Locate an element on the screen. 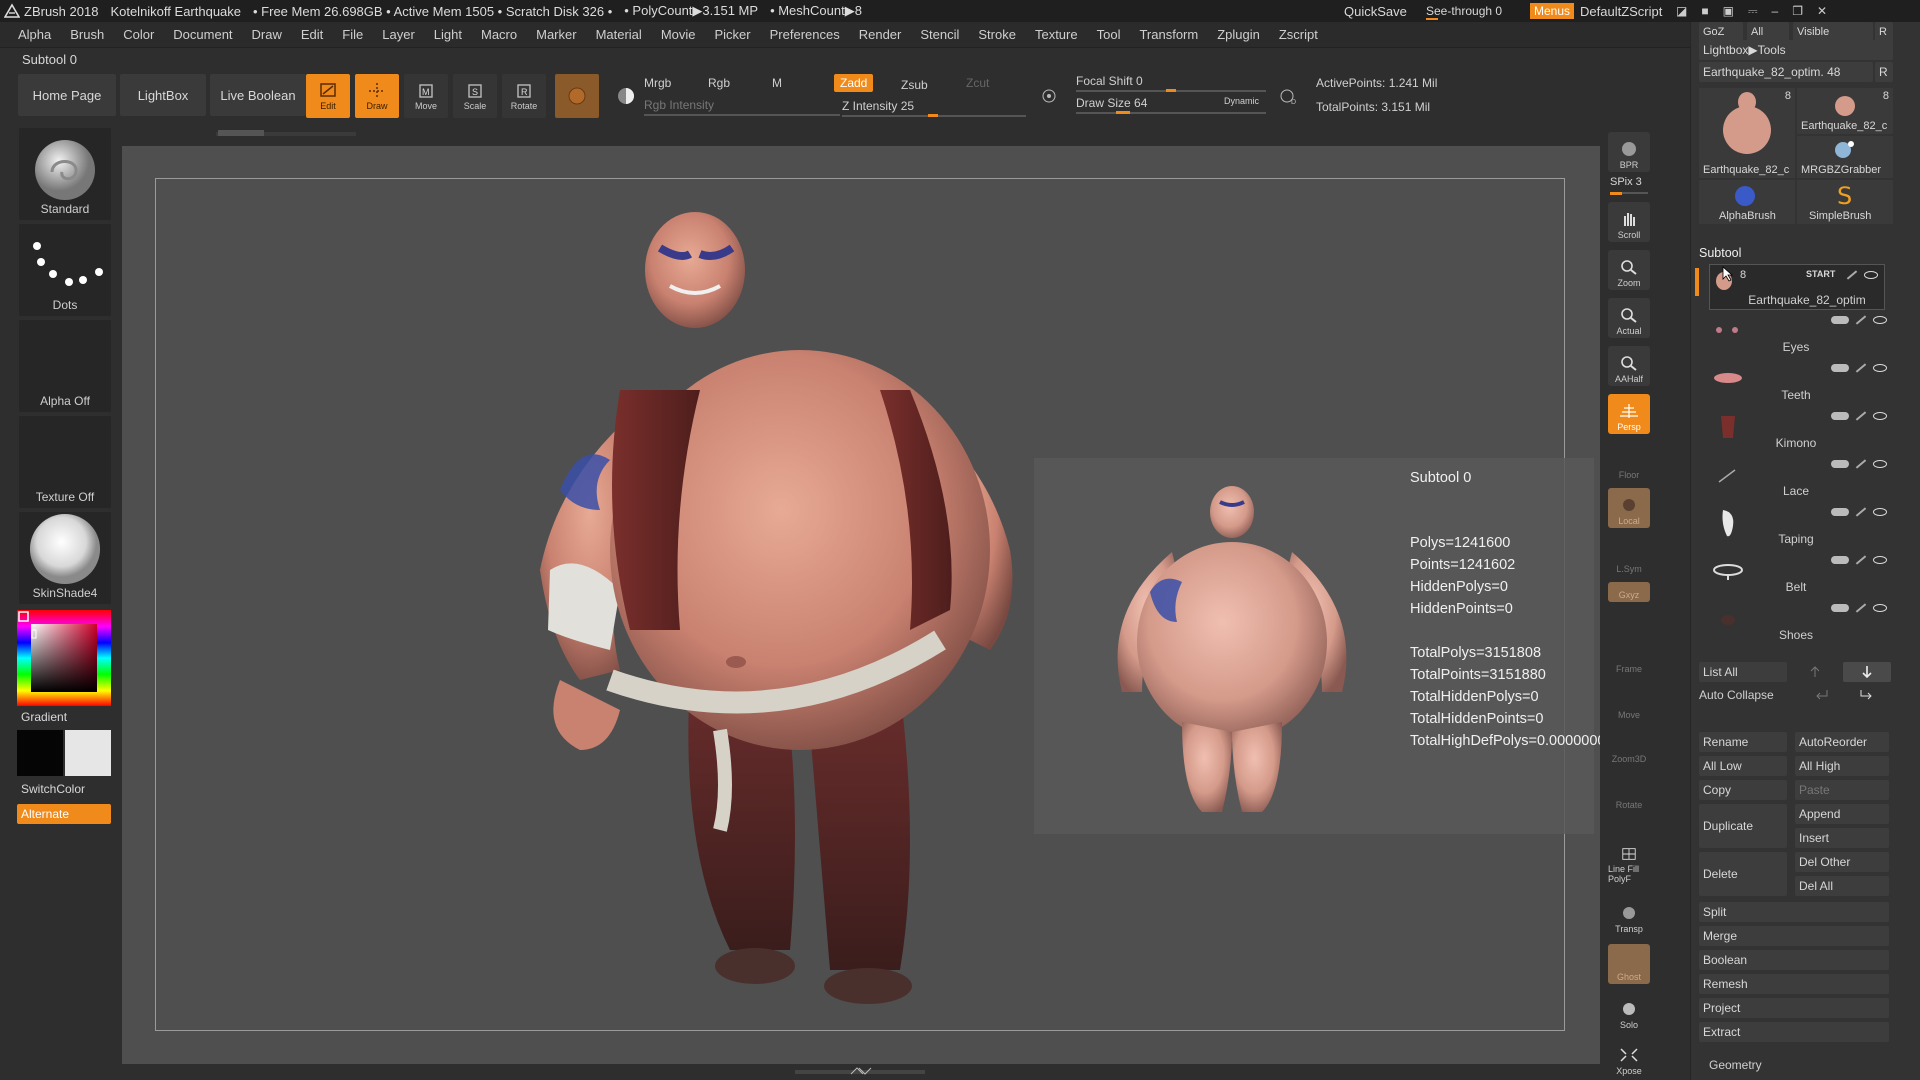 The width and height of the screenshot is (1920, 1080). z-intensity-slider: Z Intensity 25 is located at coordinates (878, 106).